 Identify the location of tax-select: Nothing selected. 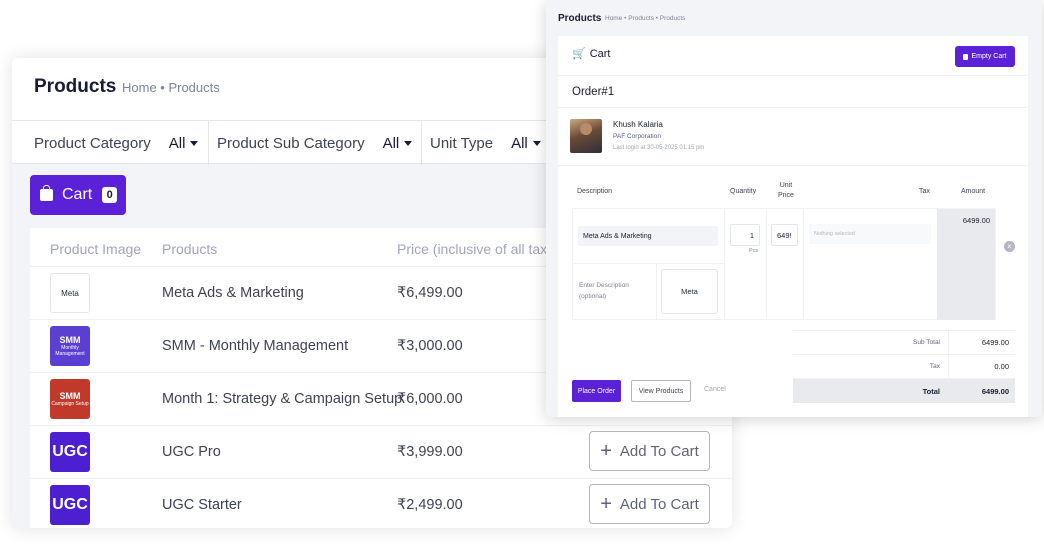
(870, 234).